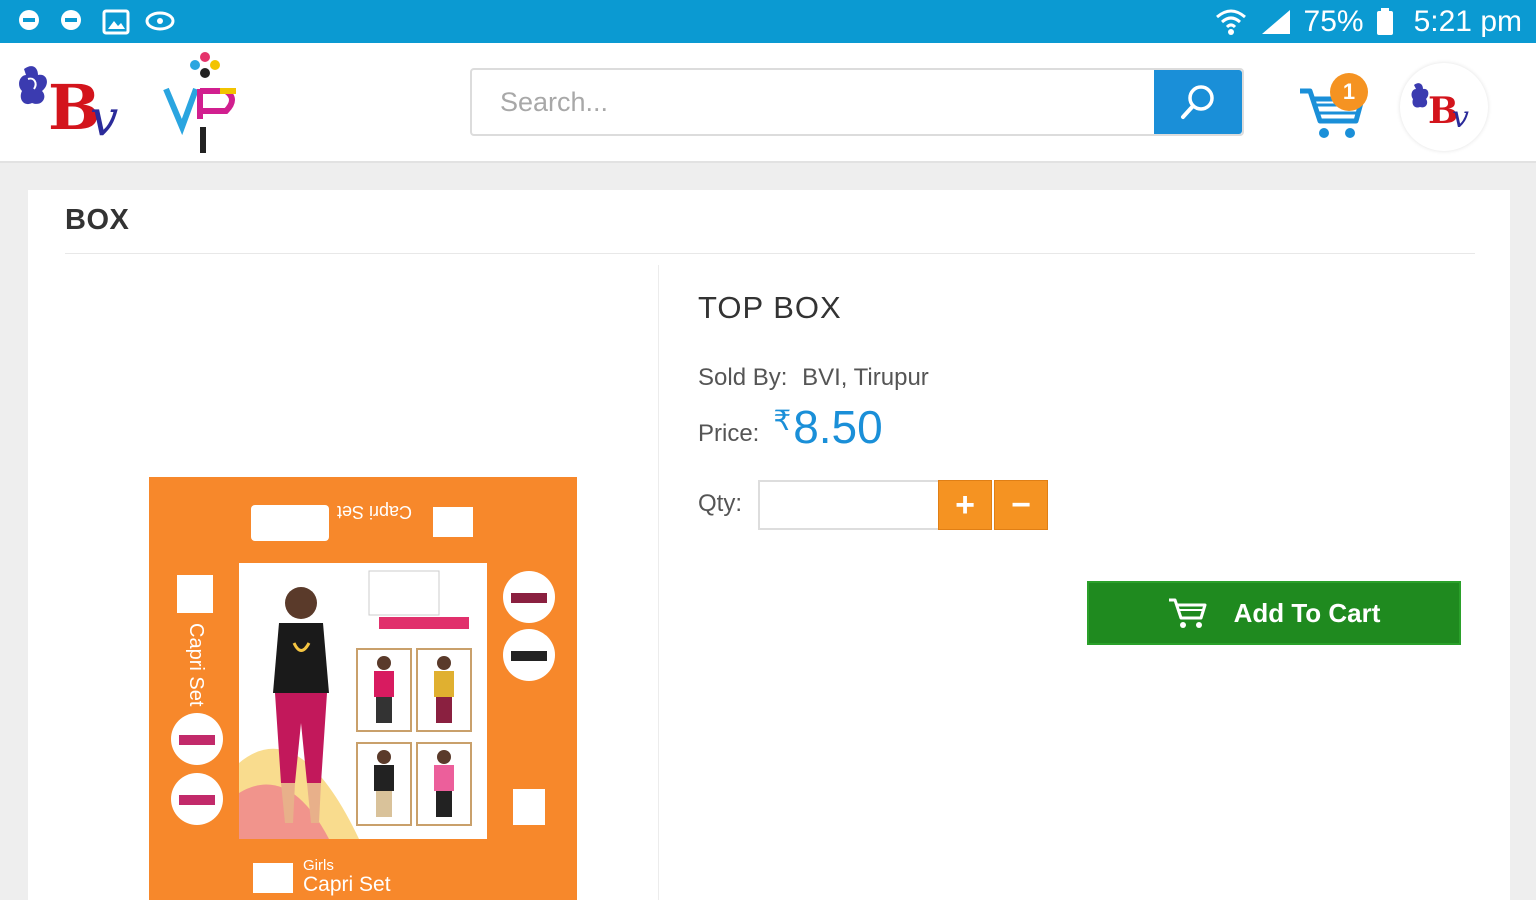 Image resolution: width=1536 pixels, height=900 pixels. Describe the element at coordinates (658, 582) in the screenshot. I see `column-divider` at that location.